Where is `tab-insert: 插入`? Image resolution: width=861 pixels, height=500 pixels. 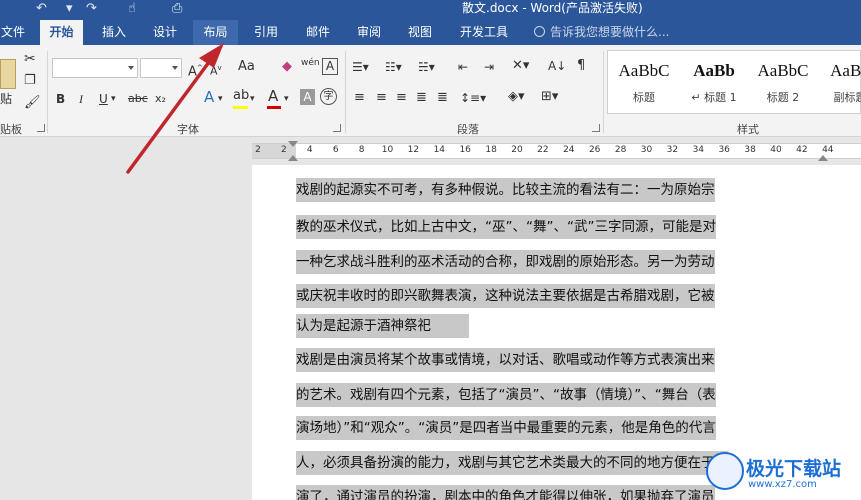
tab-insert: 插入 is located at coordinates (114, 32).